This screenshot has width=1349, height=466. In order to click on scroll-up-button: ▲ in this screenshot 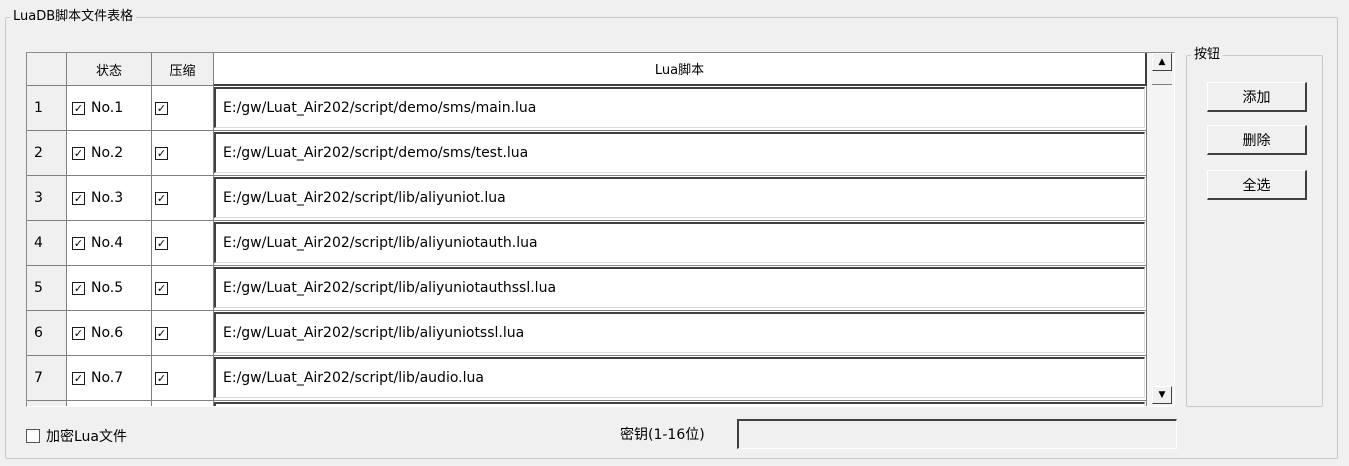, I will do `click(1162, 62)`.